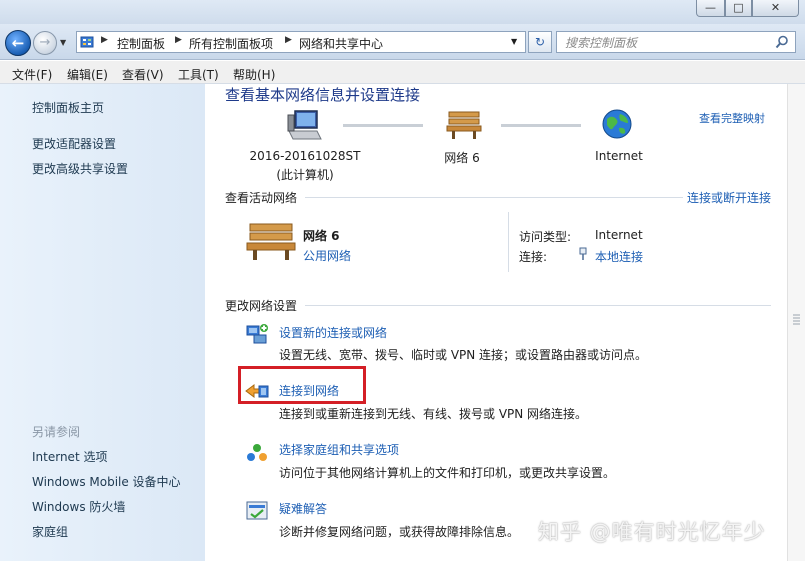 Image resolution: width=805 pixels, height=561 pixels. What do you see at coordinates (257, 510) in the screenshot?
I see `troubleshoot-icon` at bounding box center [257, 510].